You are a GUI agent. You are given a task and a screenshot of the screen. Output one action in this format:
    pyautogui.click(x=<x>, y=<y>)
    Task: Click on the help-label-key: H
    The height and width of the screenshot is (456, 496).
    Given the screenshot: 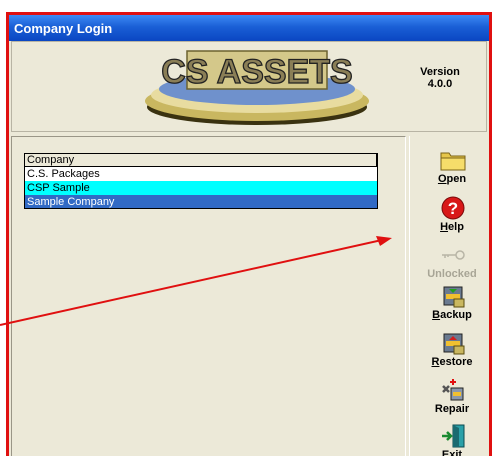 What is the action you would take?
    pyautogui.click(x=444, y=227)
    